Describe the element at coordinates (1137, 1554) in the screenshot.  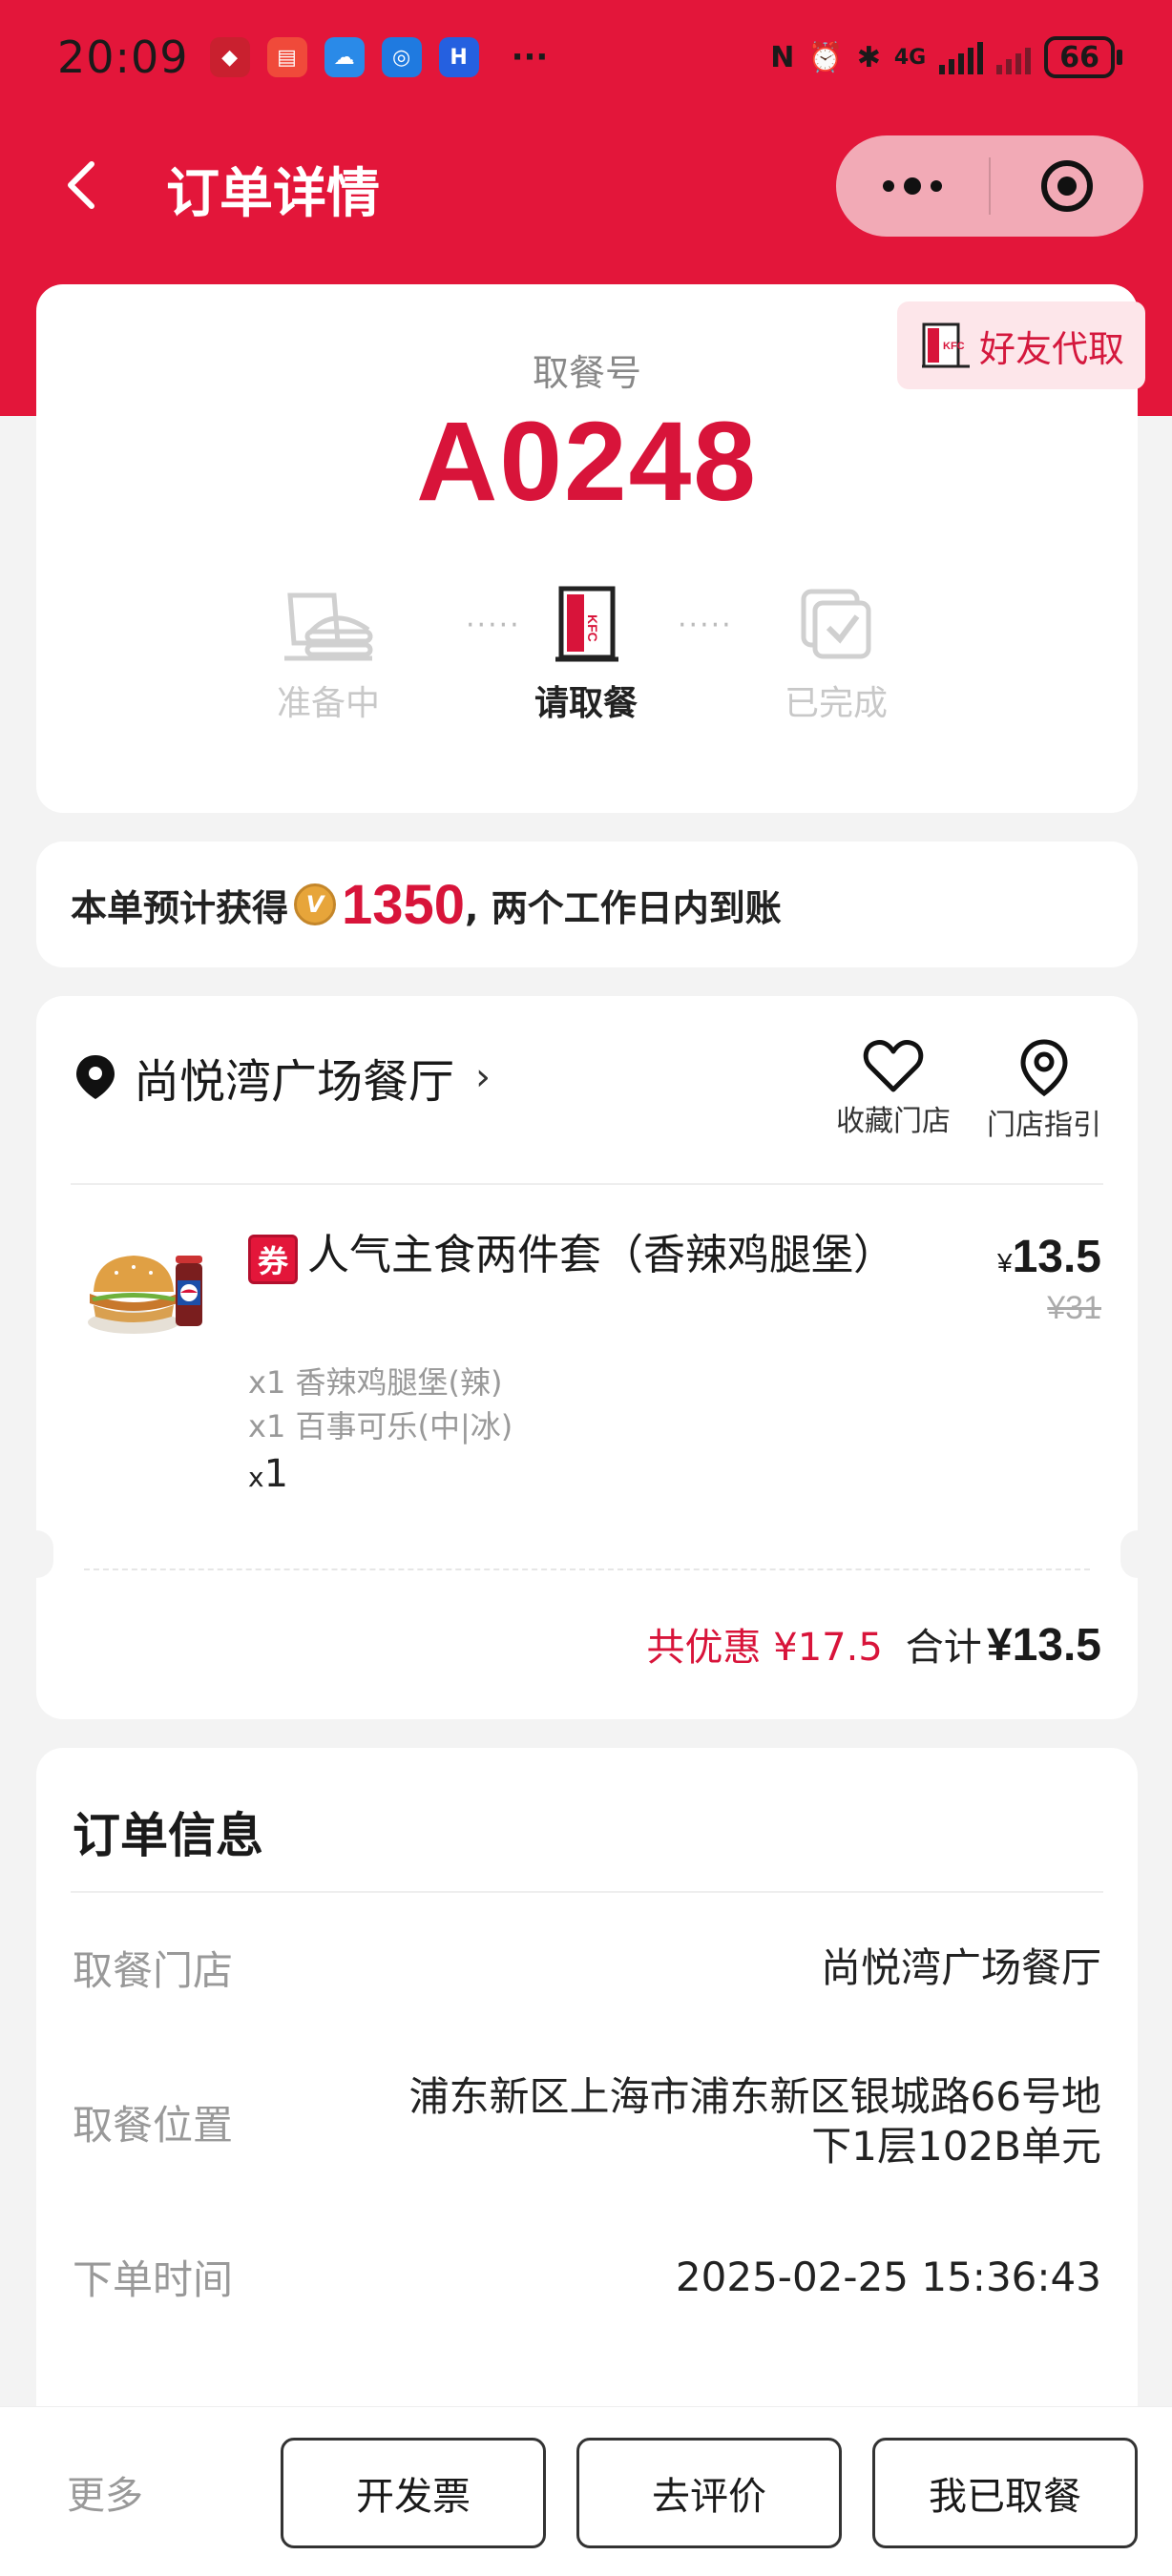
I see `ticket-notch-right` at that location.